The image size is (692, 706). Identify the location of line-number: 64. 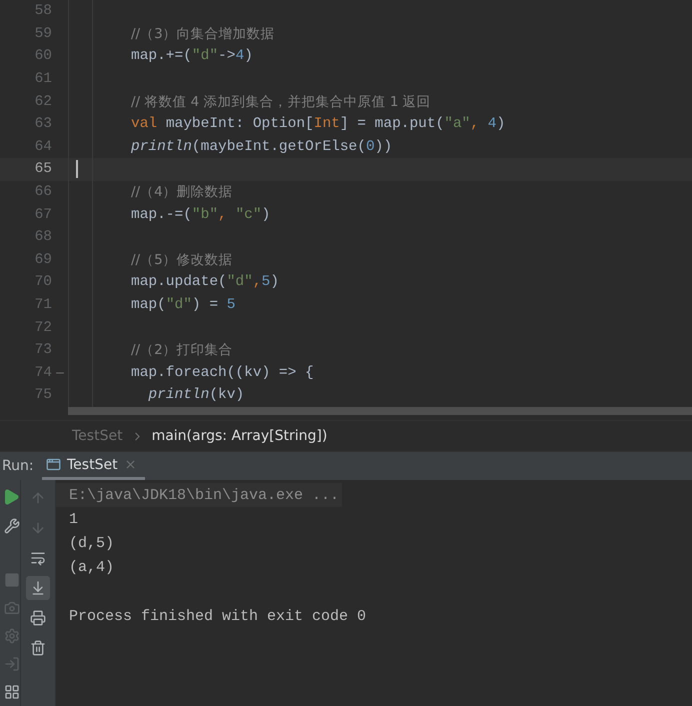
(43, 146).